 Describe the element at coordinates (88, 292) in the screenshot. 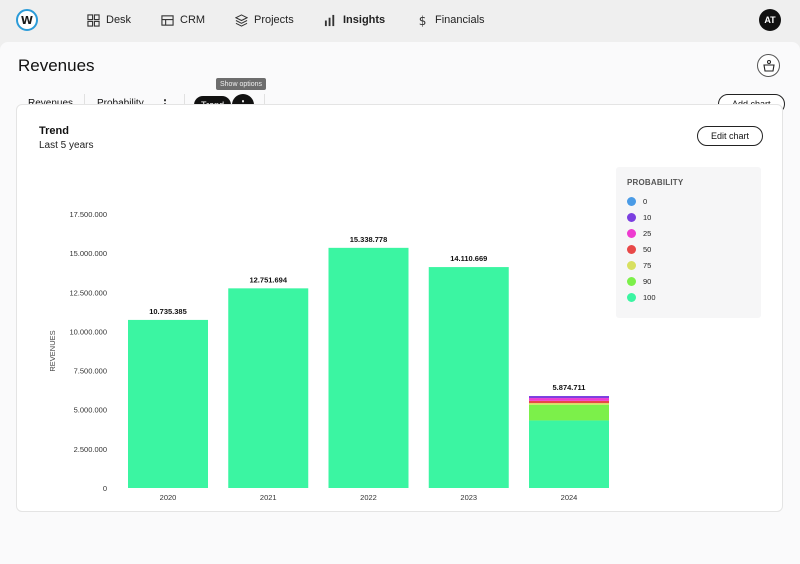

I see `y-tick-label: 12.500.000` at that location.